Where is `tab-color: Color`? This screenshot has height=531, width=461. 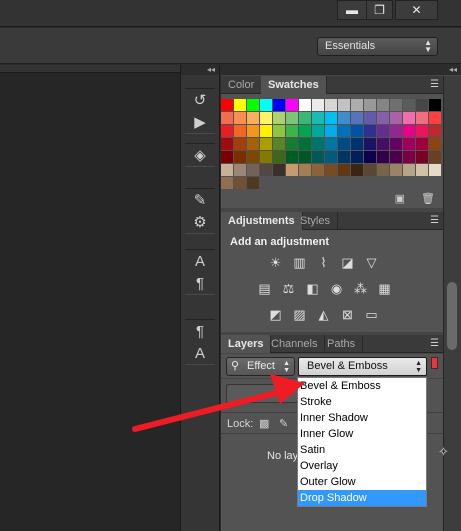
tab-color: Color is located at coordinates (242, 85).